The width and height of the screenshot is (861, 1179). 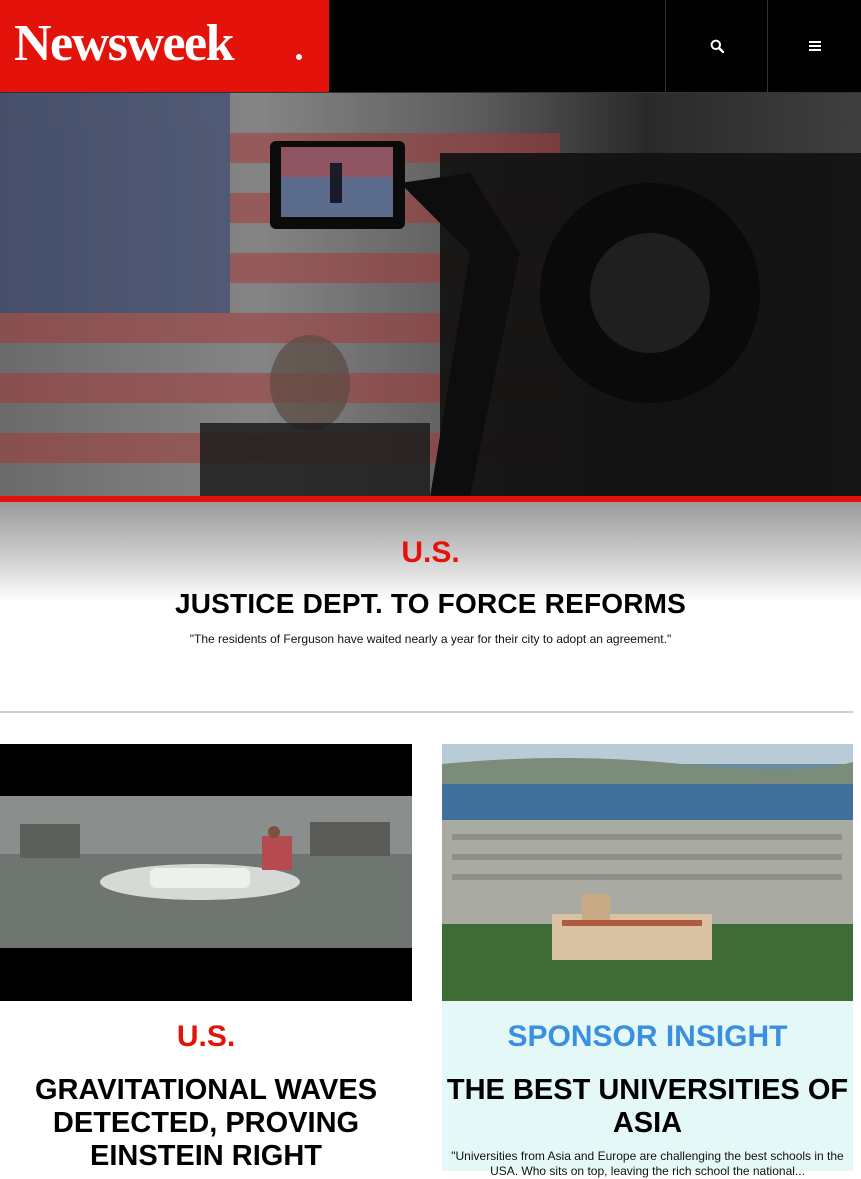 What do you see at coordinates (430, 46) in the screenshot?
I see `top-navigation-bar: Newsweek` at bounding box center [430, 46].